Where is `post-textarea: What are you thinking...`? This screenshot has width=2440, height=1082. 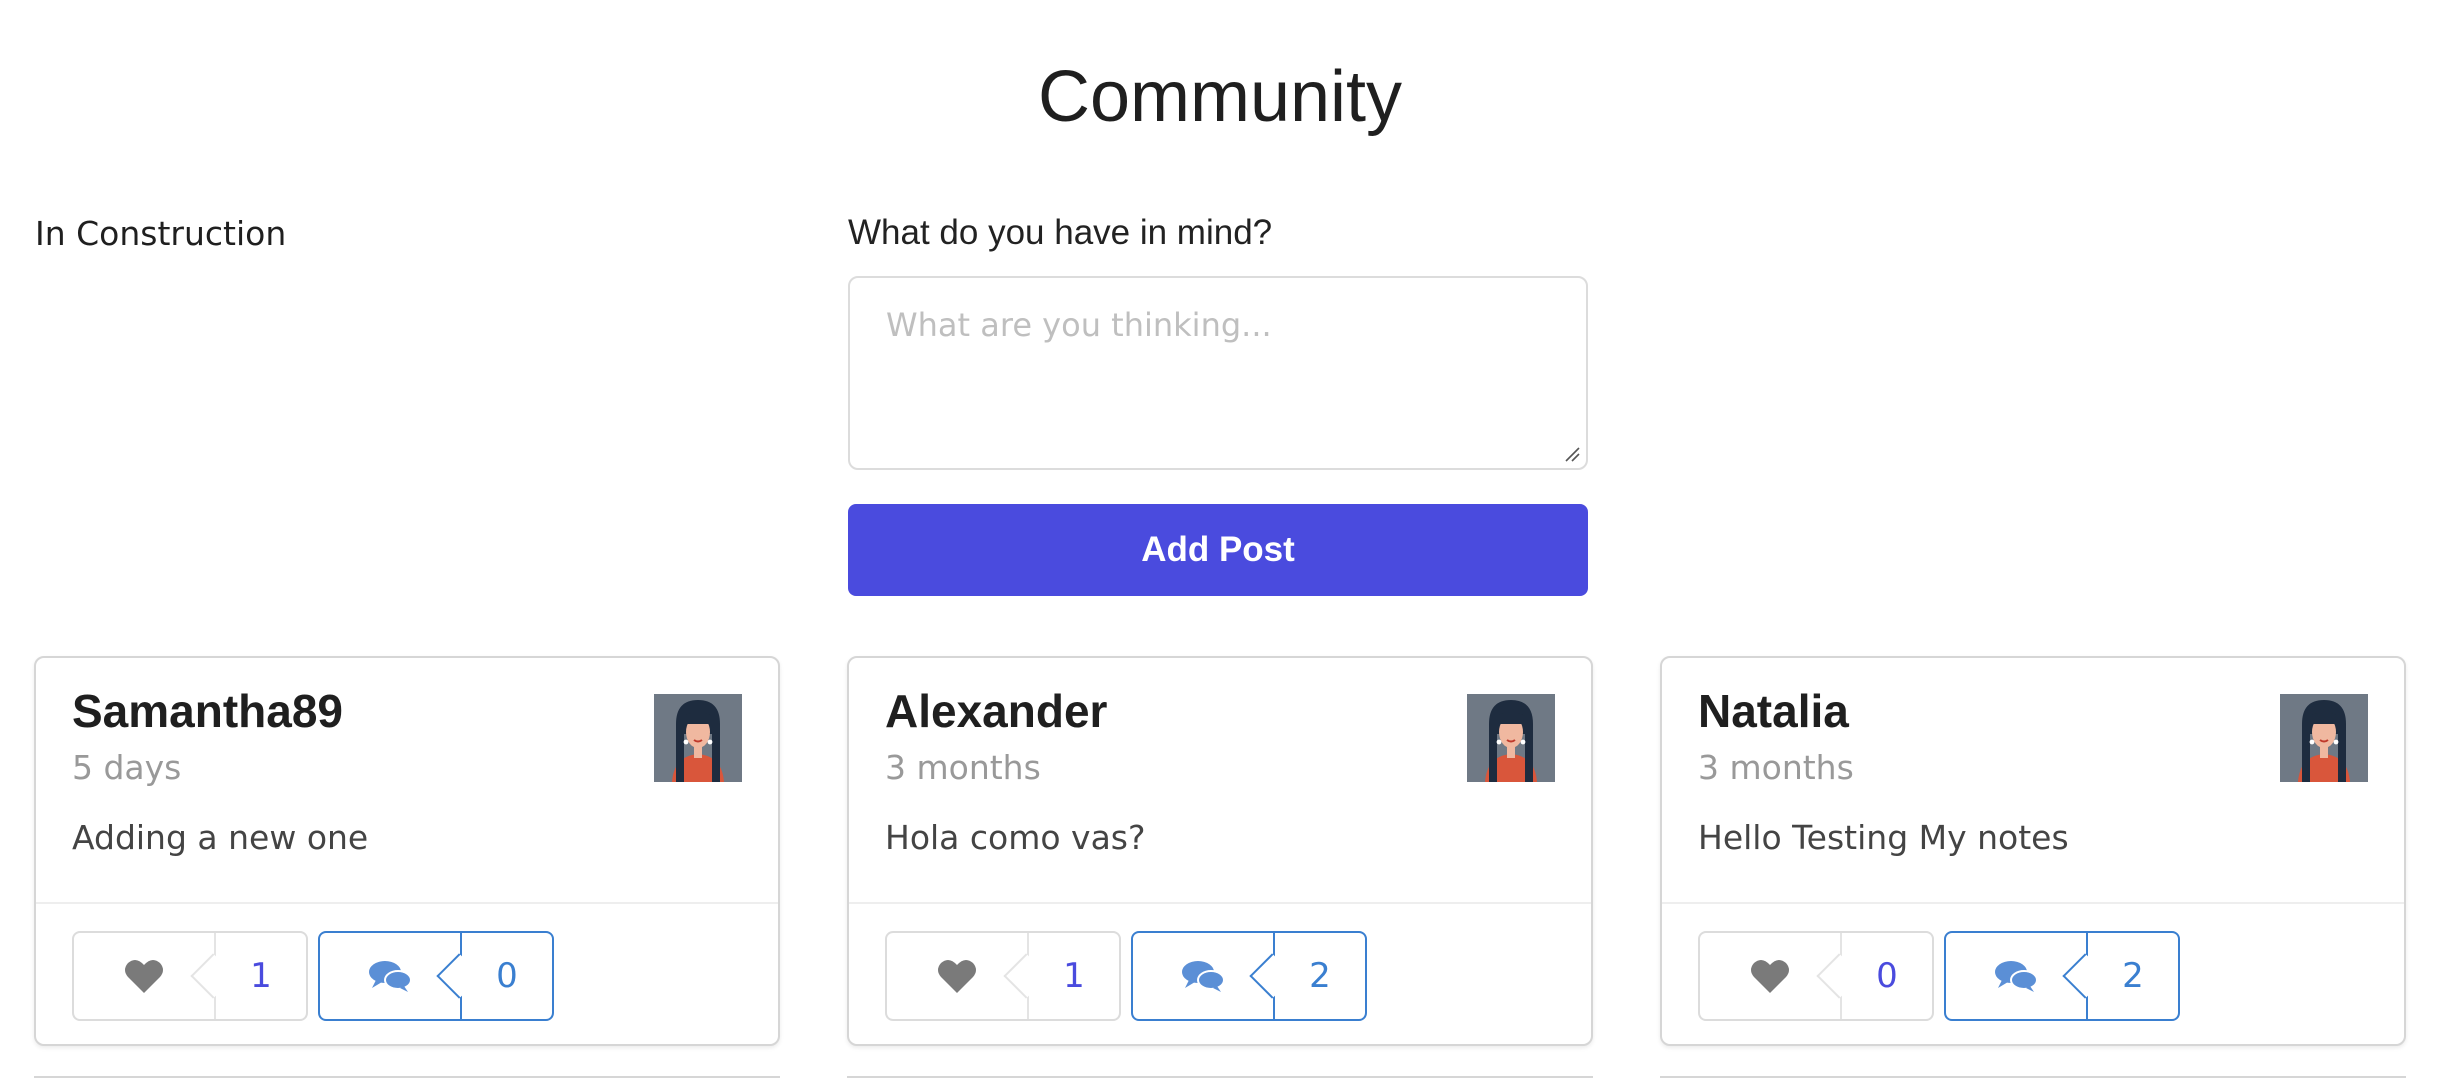
post-textarea: What are you thinking... is located at coordinates (1218, 373).